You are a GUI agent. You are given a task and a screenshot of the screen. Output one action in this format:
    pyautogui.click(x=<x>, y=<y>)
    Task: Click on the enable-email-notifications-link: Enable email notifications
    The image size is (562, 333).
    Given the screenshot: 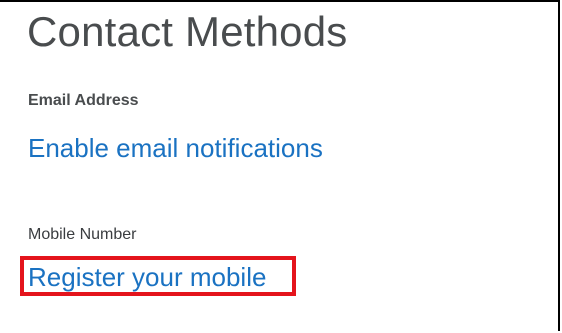 What is the action you would take?
    pyautogui.click(x=175, y=148)
    